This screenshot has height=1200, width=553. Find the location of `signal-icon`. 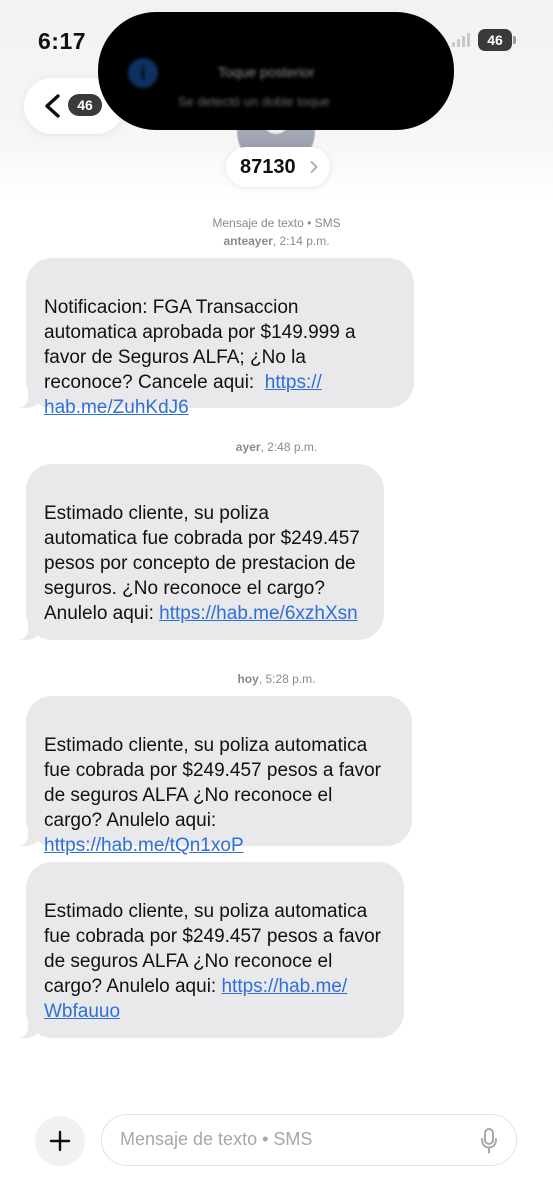

signal-icon is located at coordinates (462, 40).